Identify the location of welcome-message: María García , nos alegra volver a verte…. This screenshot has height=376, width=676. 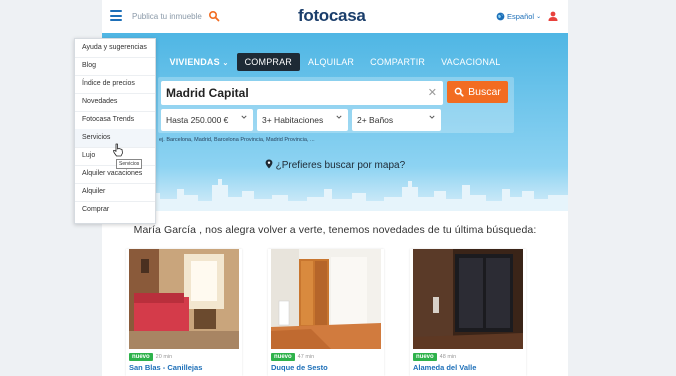
(335, 230).